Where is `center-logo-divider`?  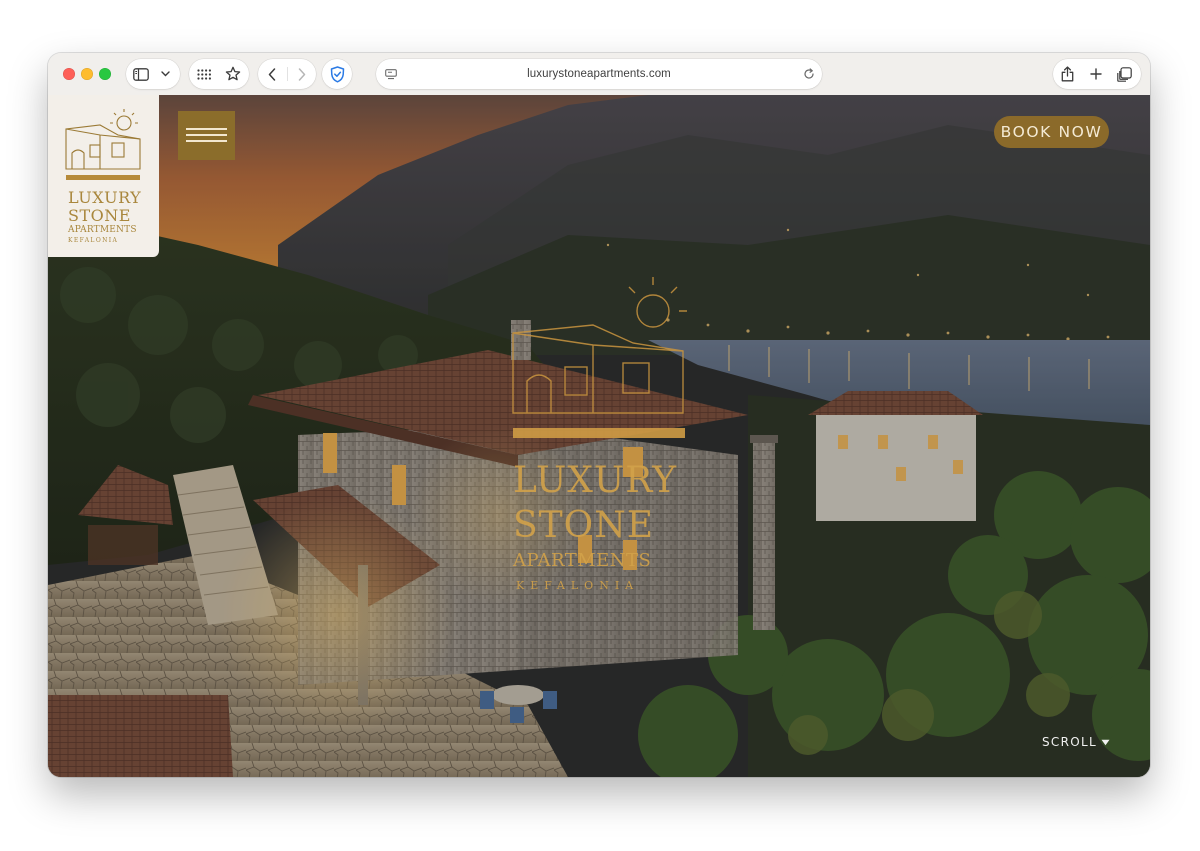
center-logo-divider is located at coordinates (599, 433).